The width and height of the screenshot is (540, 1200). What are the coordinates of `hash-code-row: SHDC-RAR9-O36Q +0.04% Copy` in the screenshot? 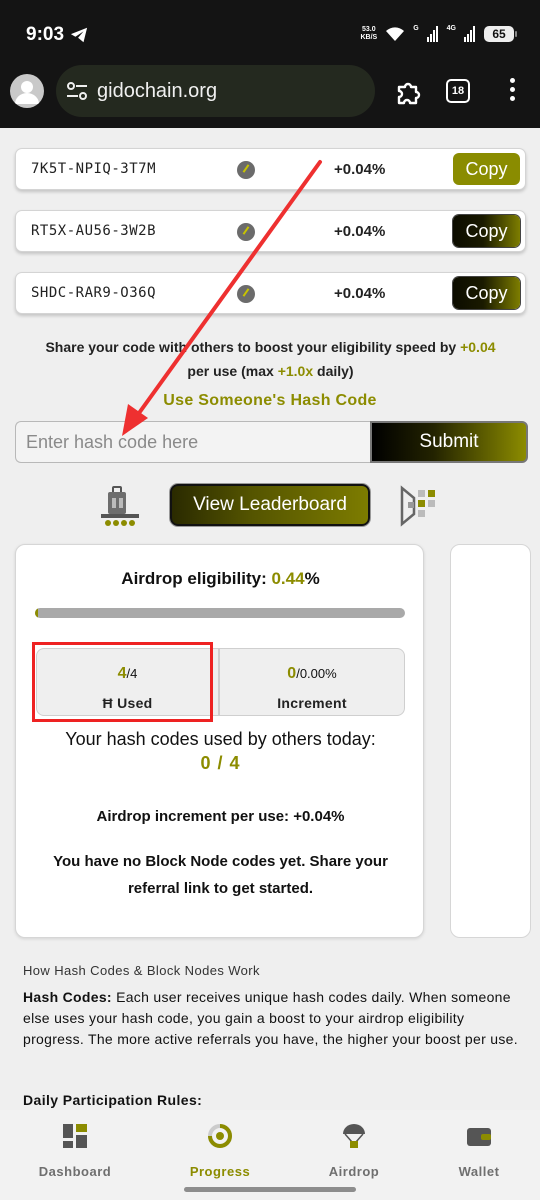 It's located at (270, 293).